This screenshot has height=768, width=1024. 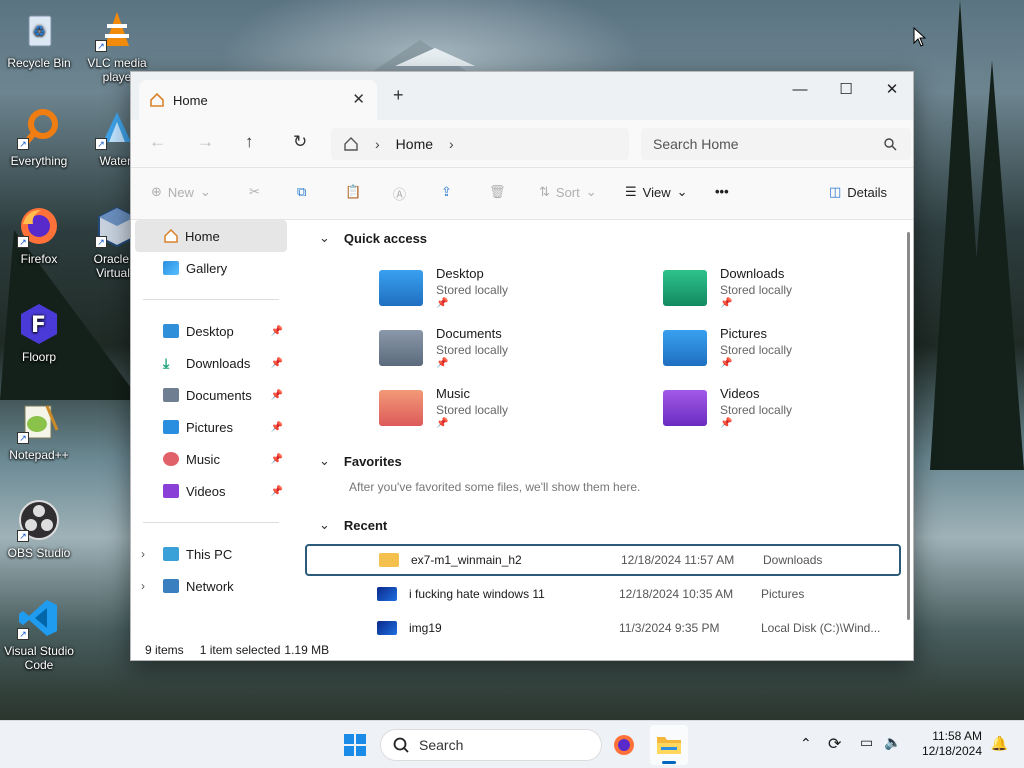 What do you see at coordinates (355, 745) in the screenshot?
I see `start-button` at bounding box center [355, 745].